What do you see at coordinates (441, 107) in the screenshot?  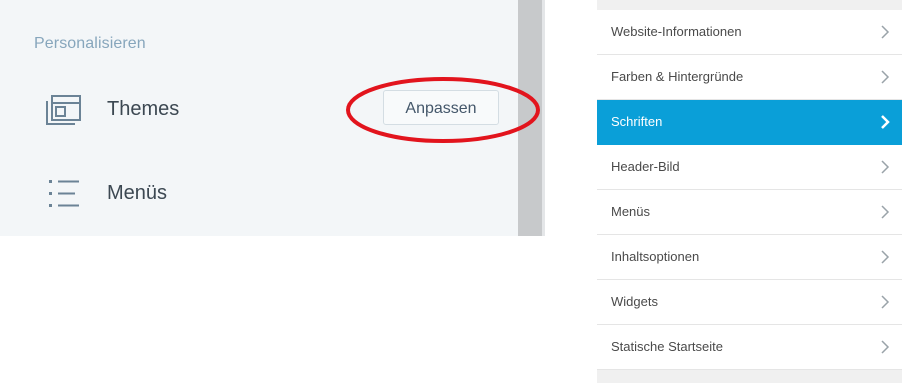 I see `customize-button: Anpassen` at bounding box center [441, 107].